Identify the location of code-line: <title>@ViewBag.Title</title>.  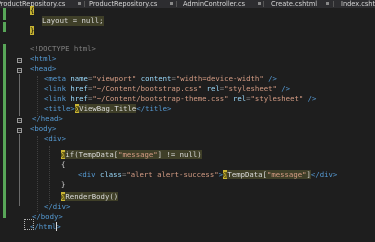
(107, 109).